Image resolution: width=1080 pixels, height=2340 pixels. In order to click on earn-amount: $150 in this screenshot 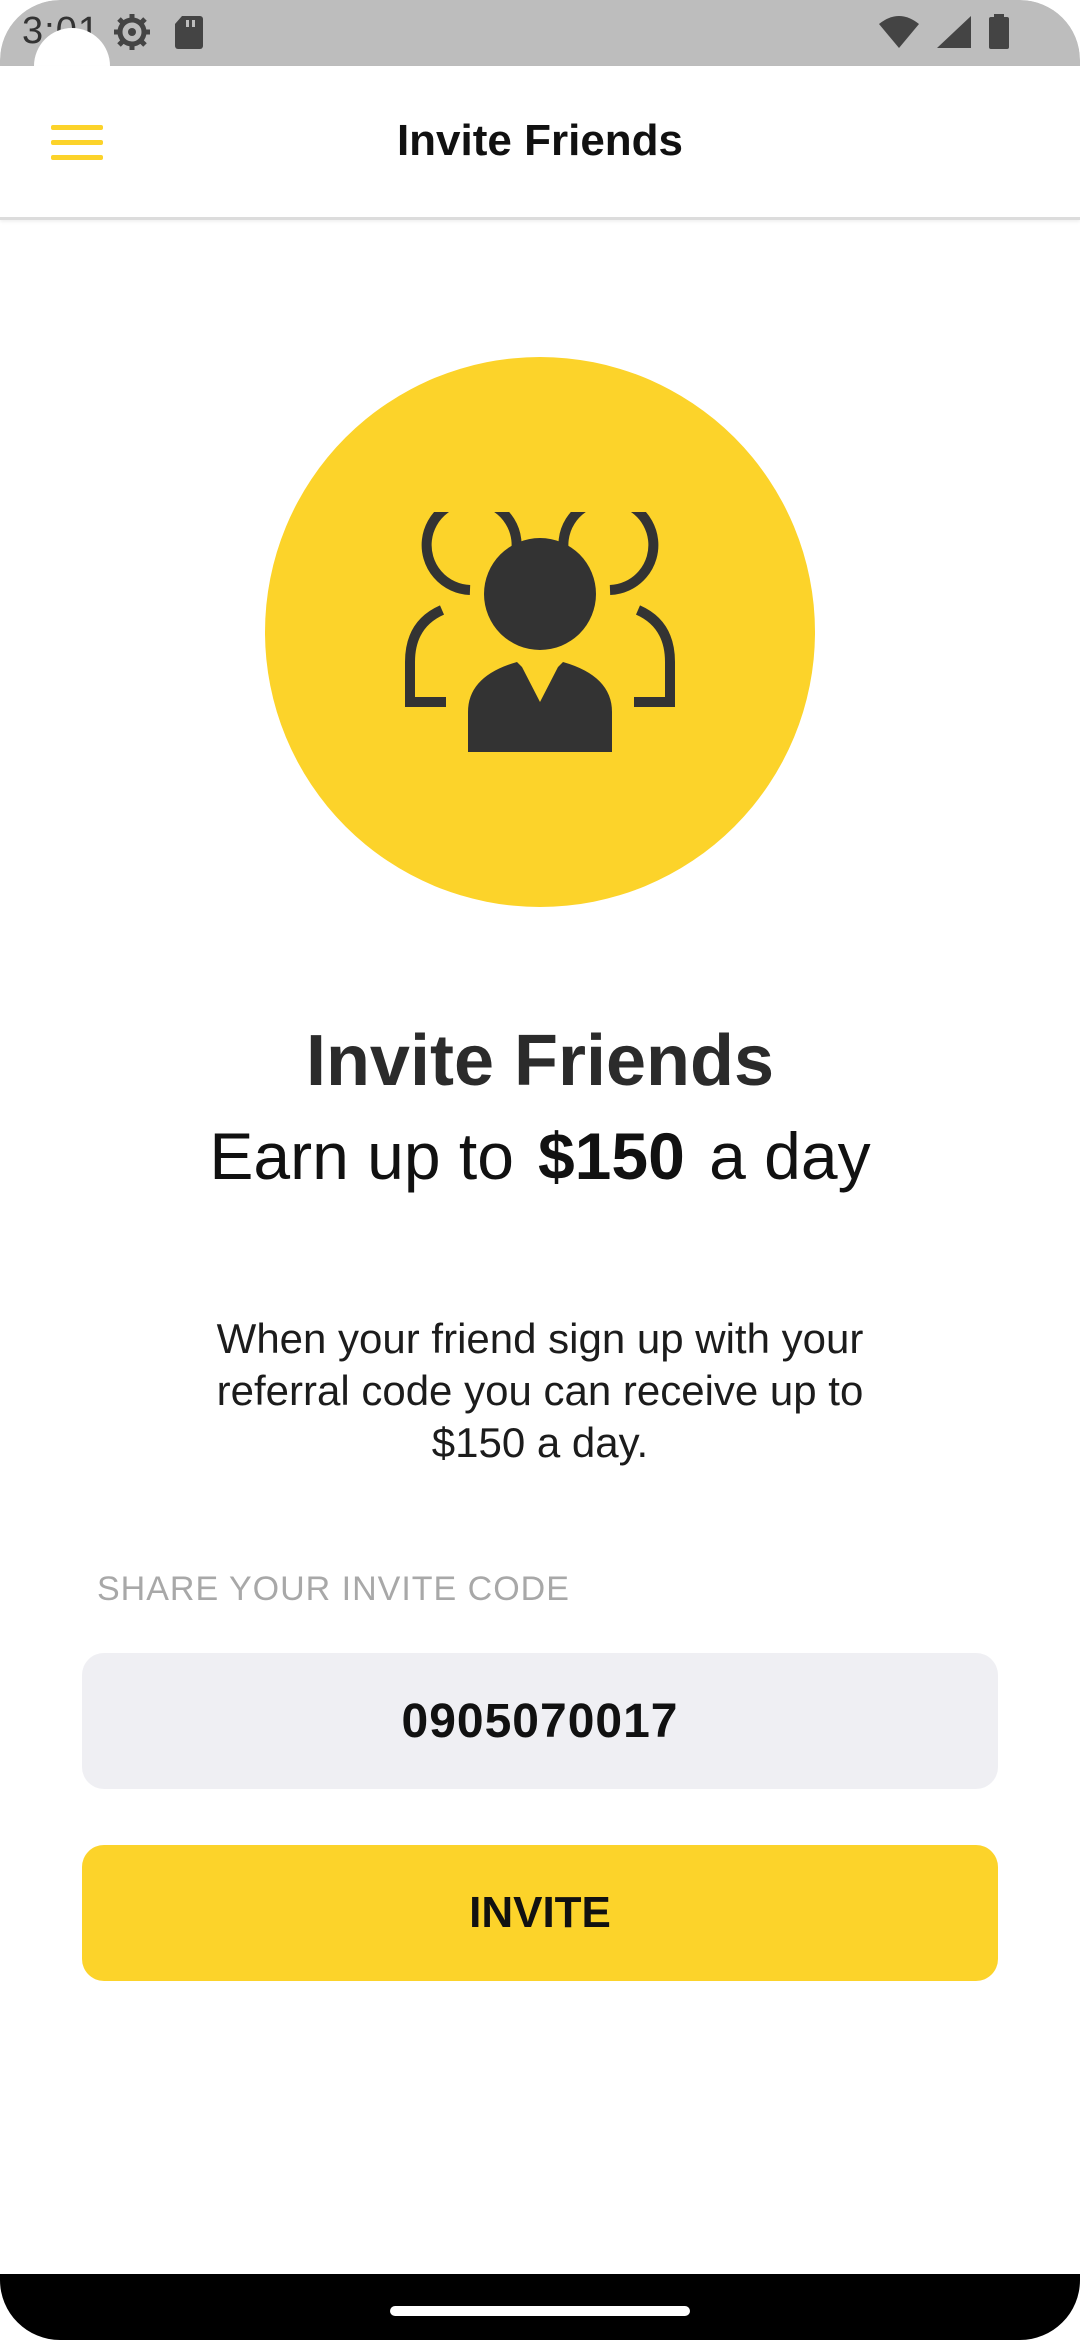, I will do `click(611, 1156)`.